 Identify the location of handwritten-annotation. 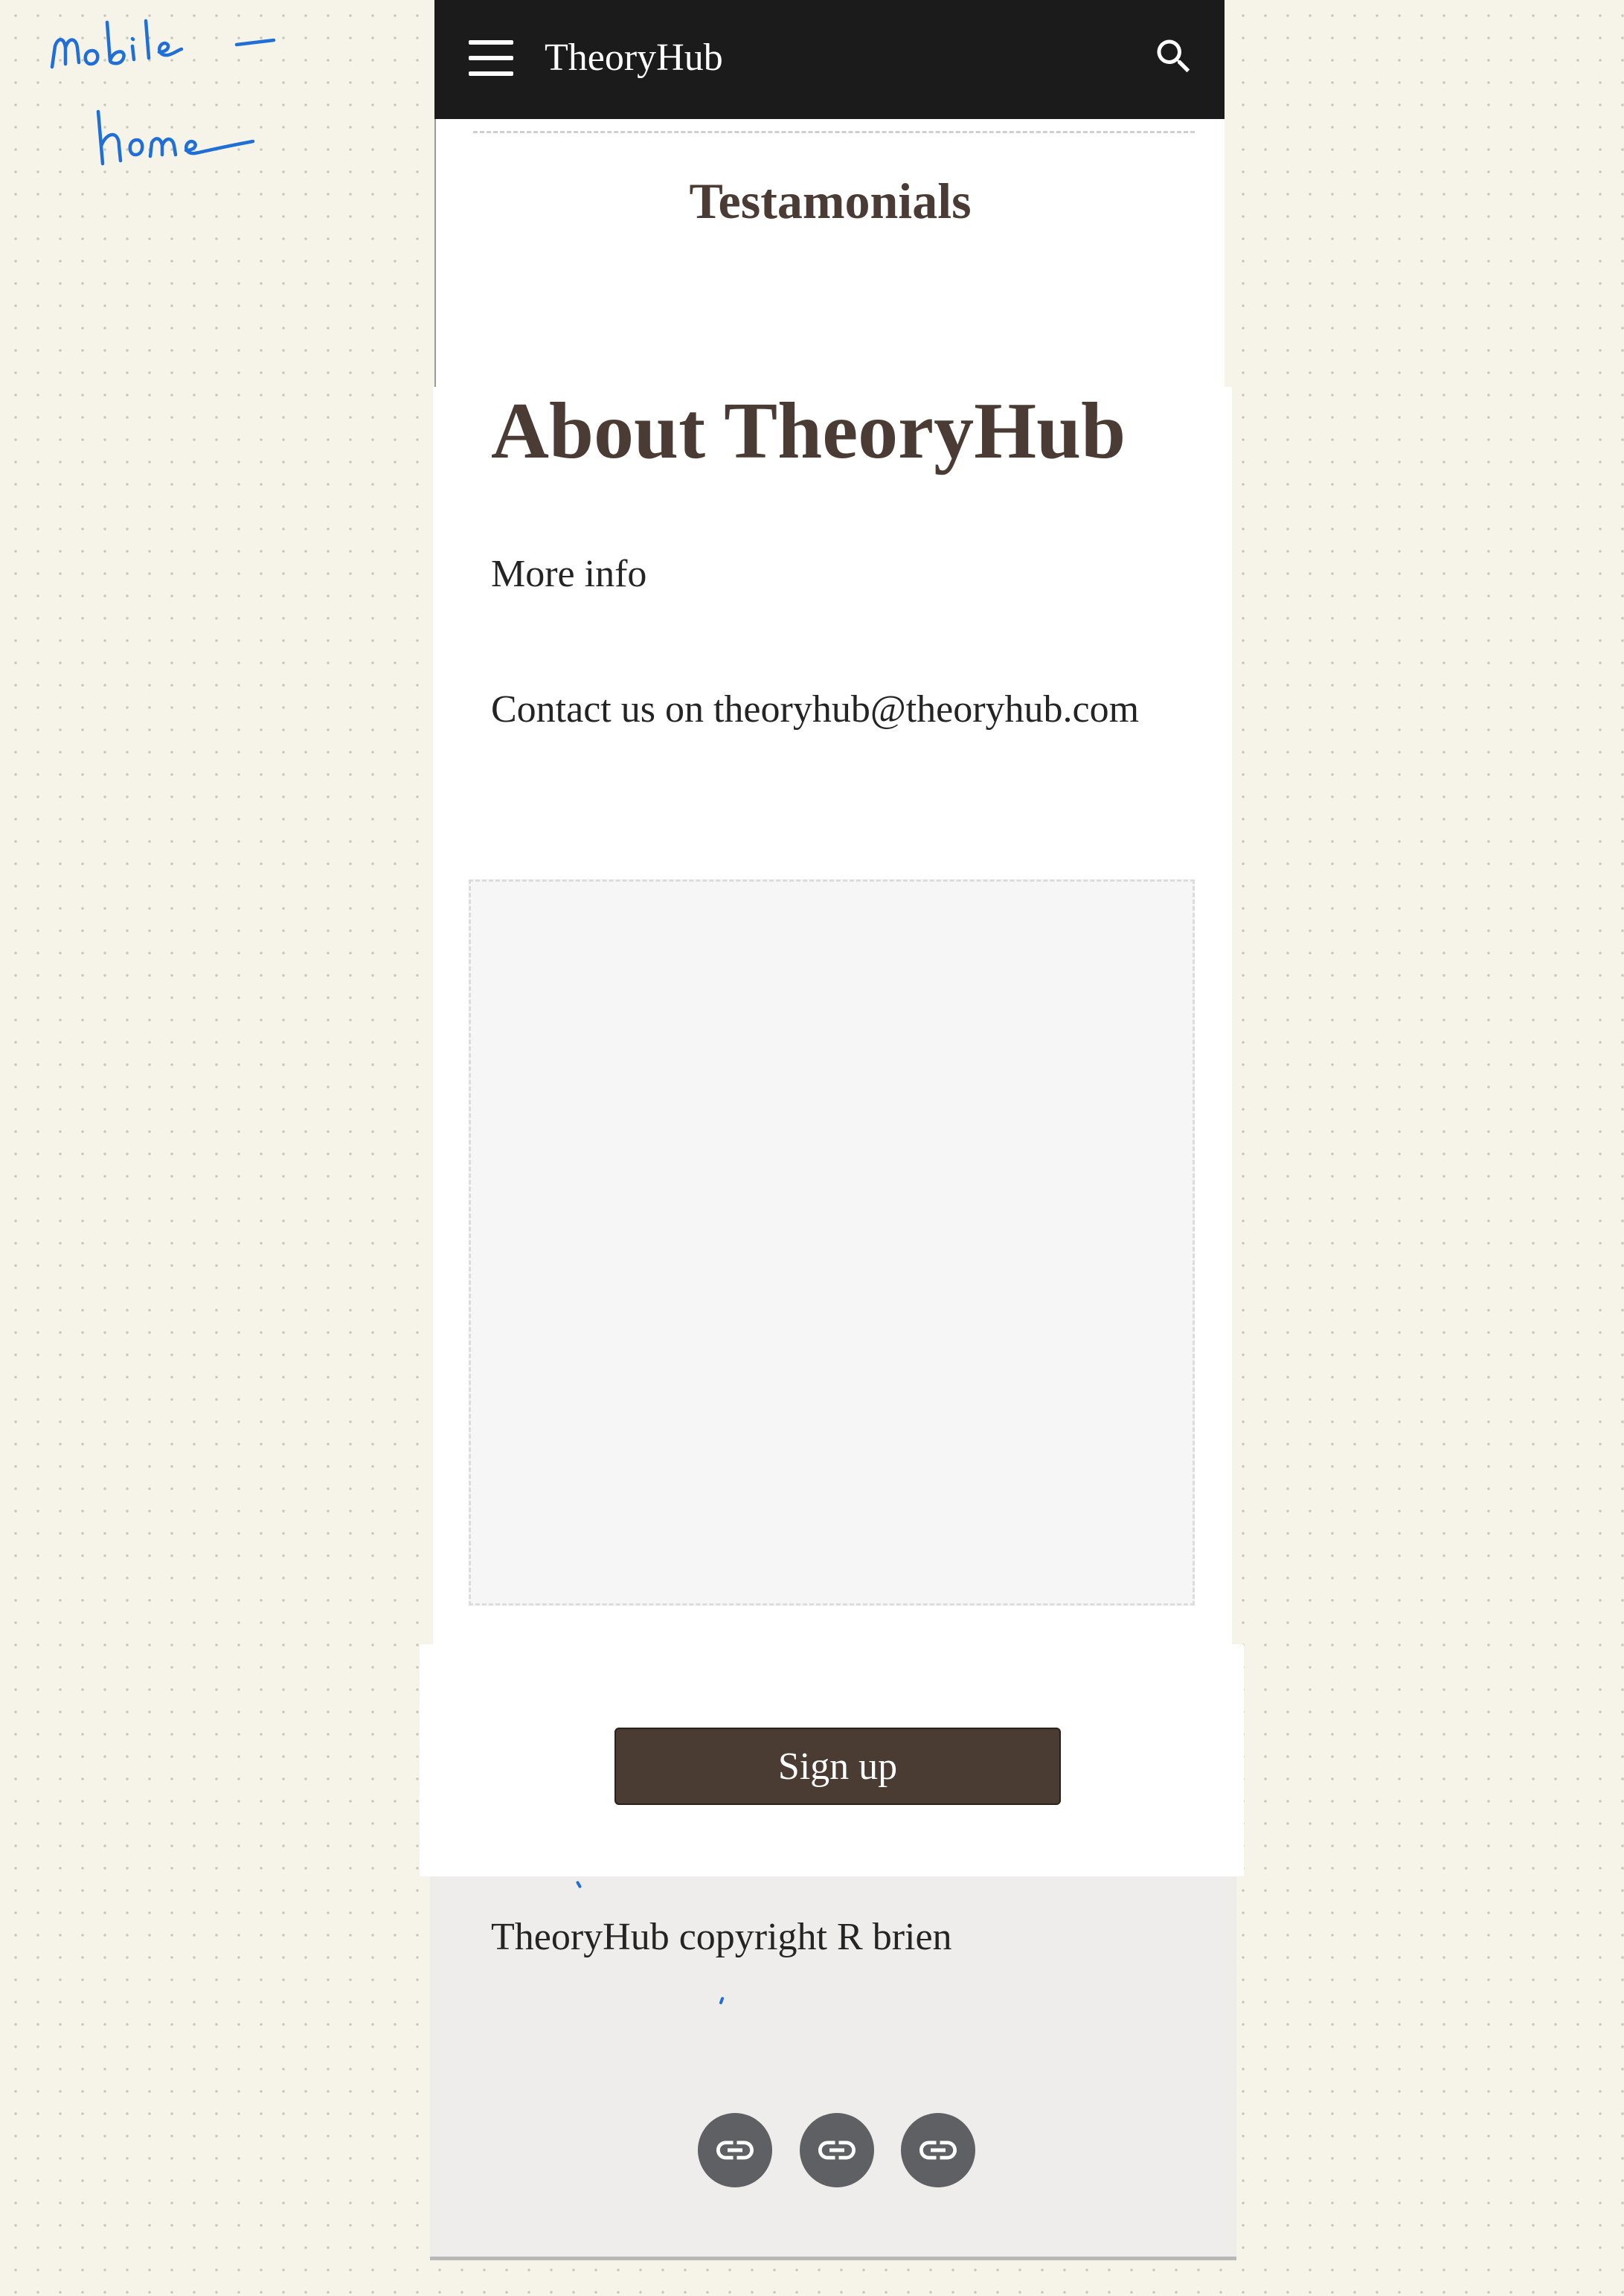
(163, 92).